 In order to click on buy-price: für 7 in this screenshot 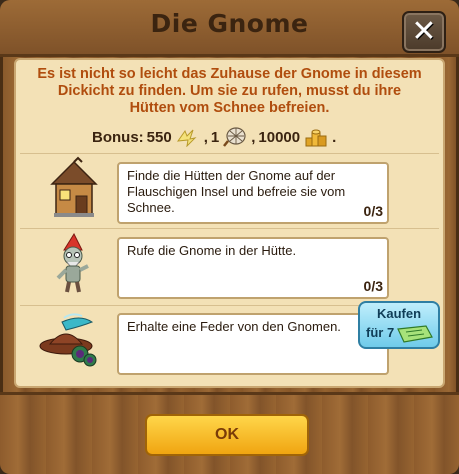, I will do `click(380, 332)`.